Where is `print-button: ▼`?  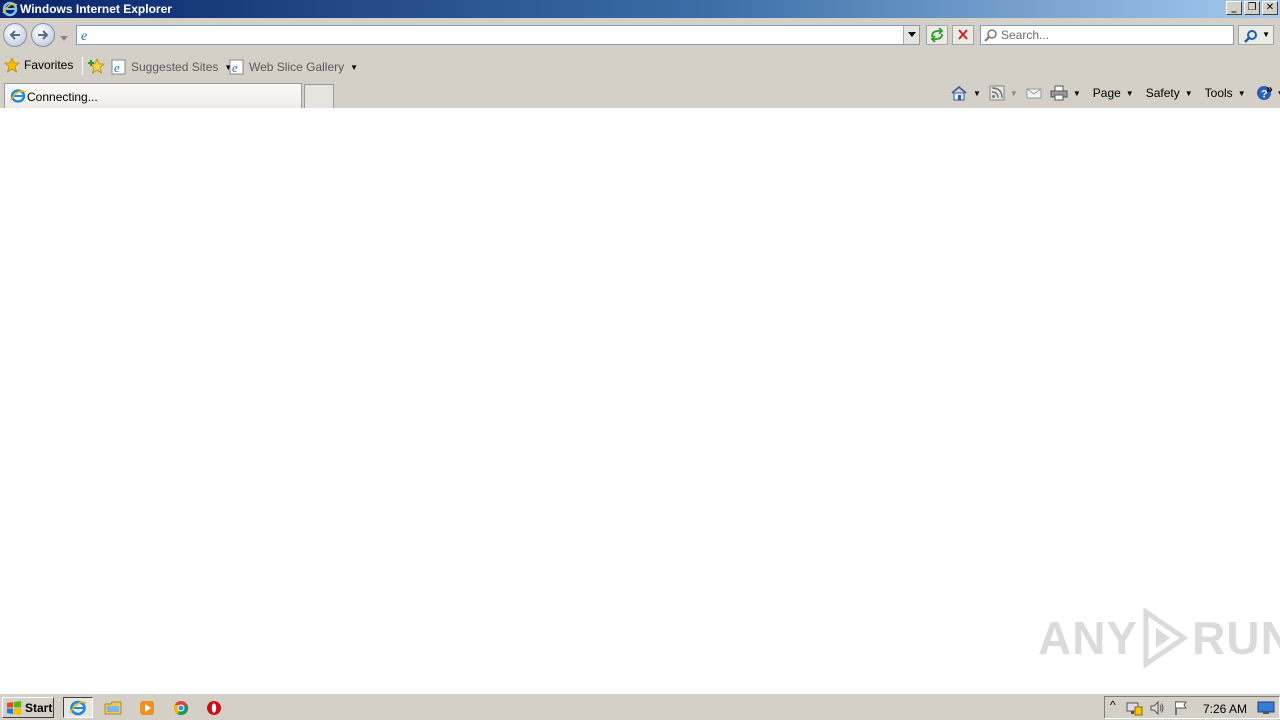 print-button: ▼ is located at coordinates (1065, 93).